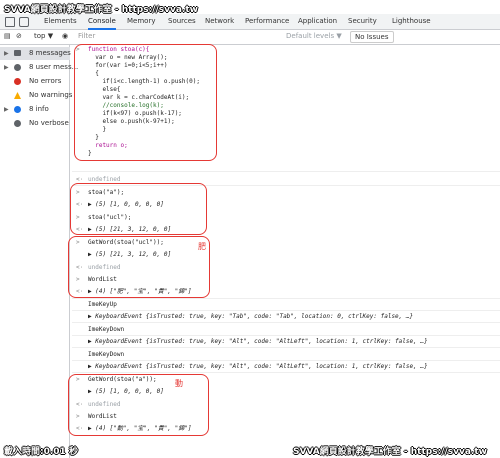 The width and height of the screenshot is (500, 458). What do you see at coordinates (372, 37) in the screenshot?
I see `issues-button: No Issues` at bounding box center [372, 37].